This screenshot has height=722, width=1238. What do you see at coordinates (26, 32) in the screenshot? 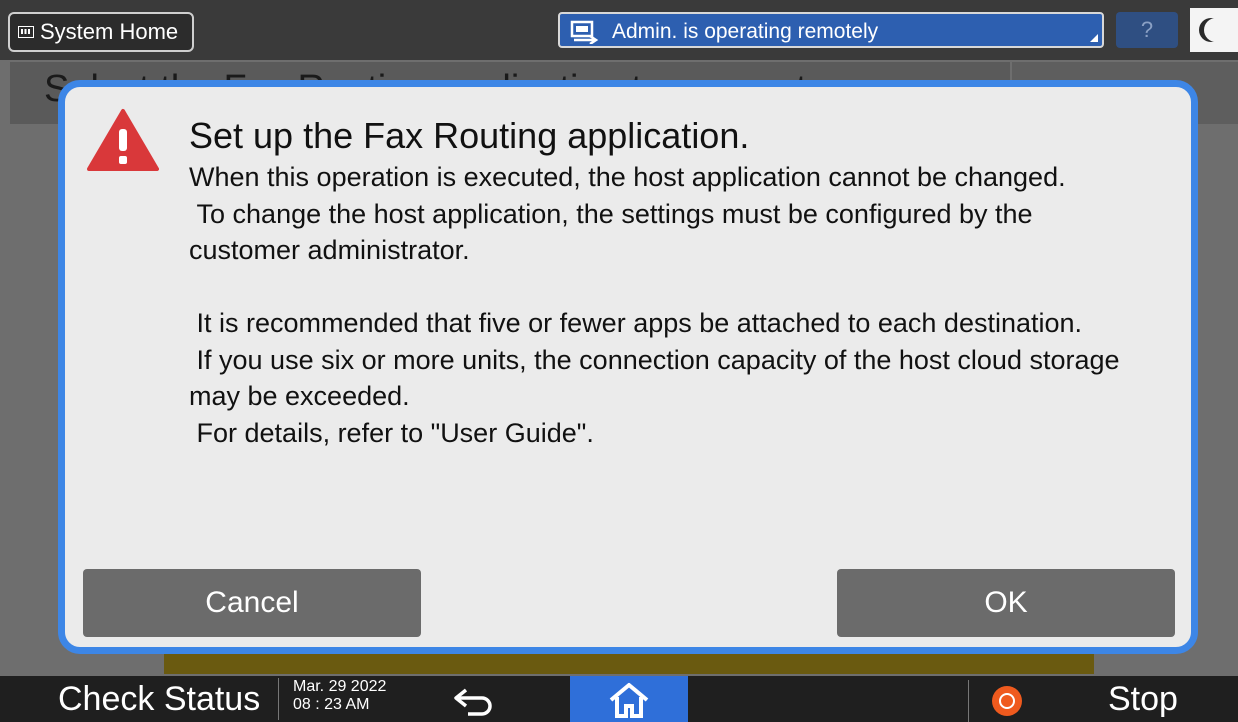
I see `apps-grid-icon` at bounding box center [26, 32].